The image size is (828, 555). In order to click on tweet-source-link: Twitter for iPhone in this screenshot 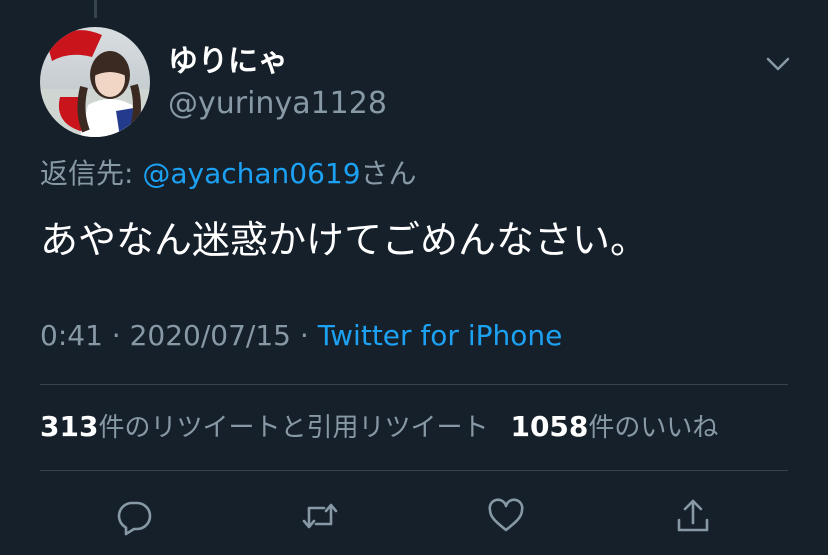, I will do `click(440, 335)`.